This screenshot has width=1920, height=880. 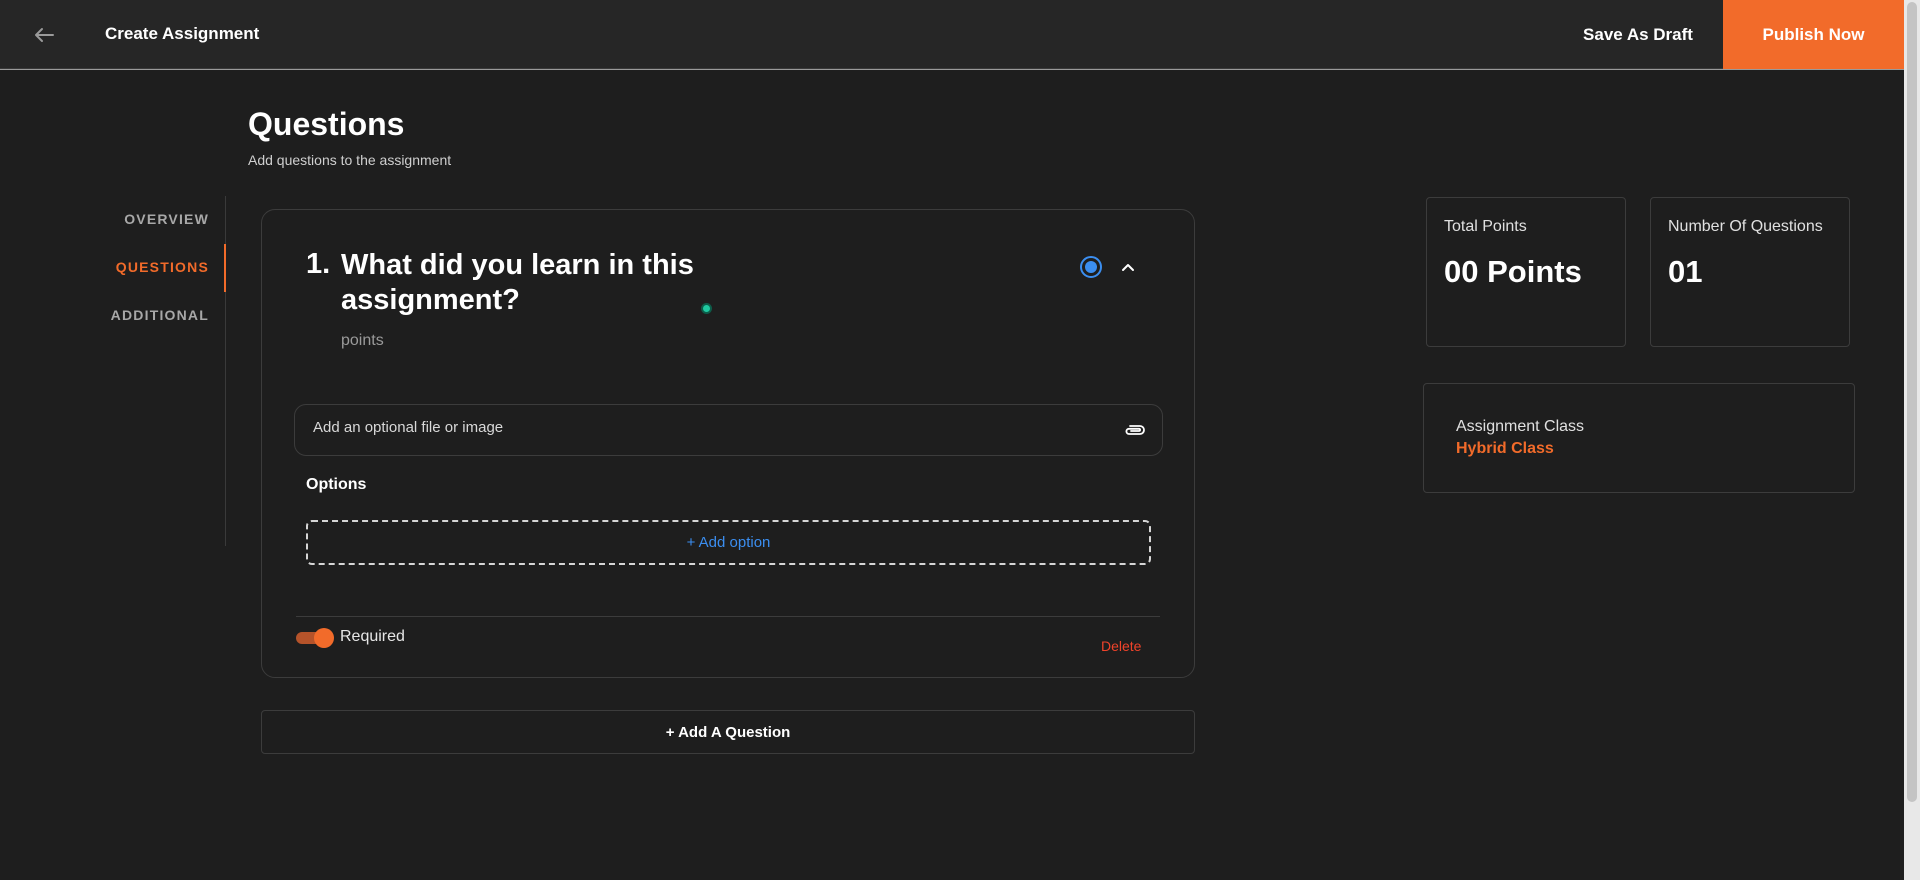 What do you see at coordinates (1505, 449) in the screenshot?
I see `assignment-class-value: Hybrid Class` at bounding box center [1505, 449].